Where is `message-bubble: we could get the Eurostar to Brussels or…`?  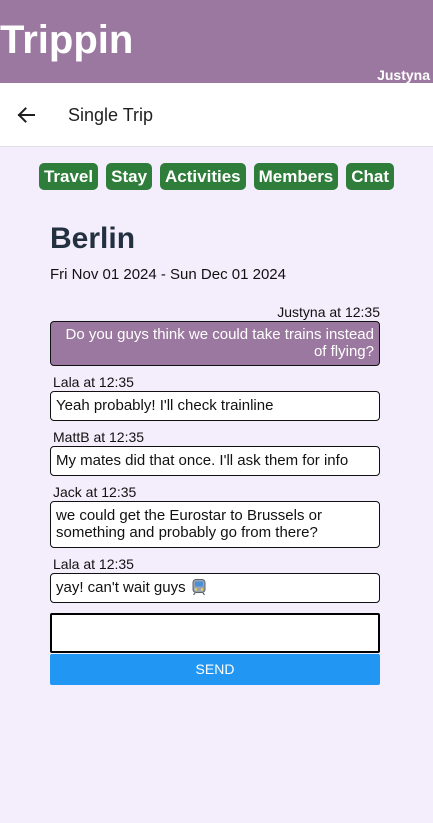 message-bubble: we could get the Eurostar to Brussels or… is located at coordinates (215, 524).